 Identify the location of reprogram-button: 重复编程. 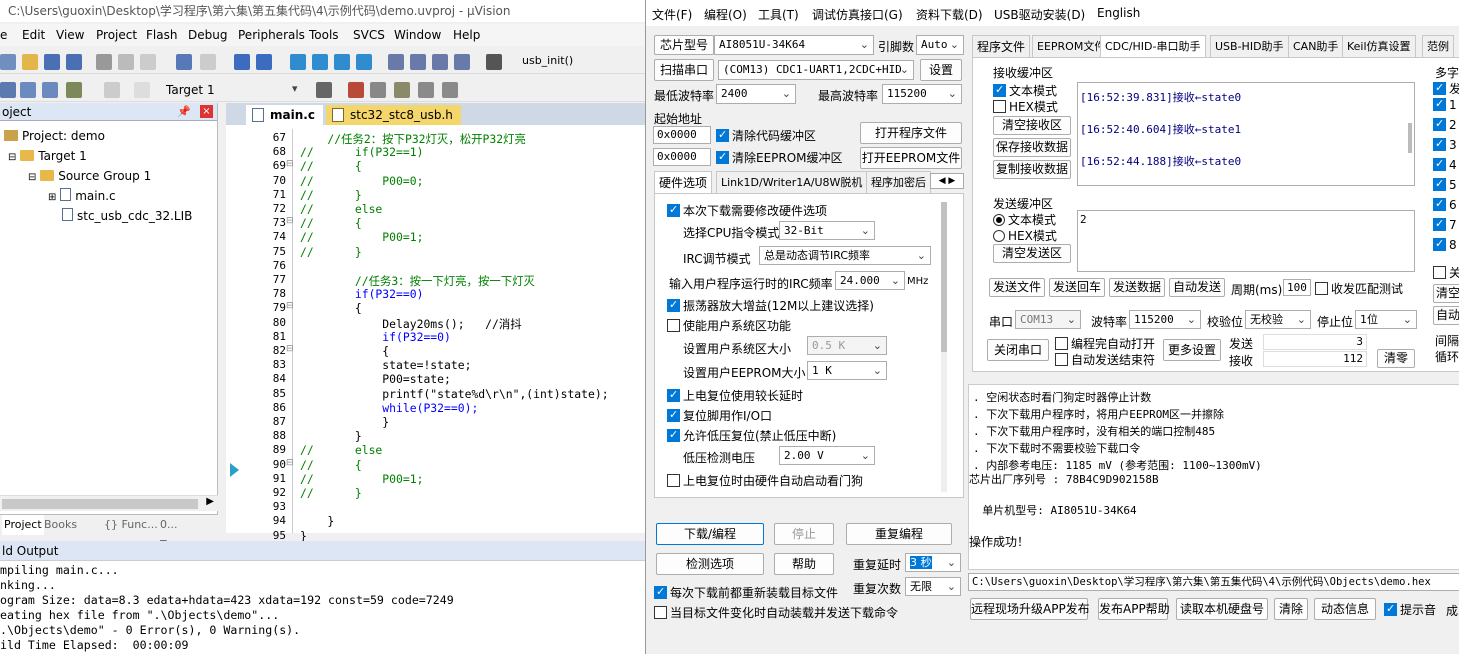
(899, 534).